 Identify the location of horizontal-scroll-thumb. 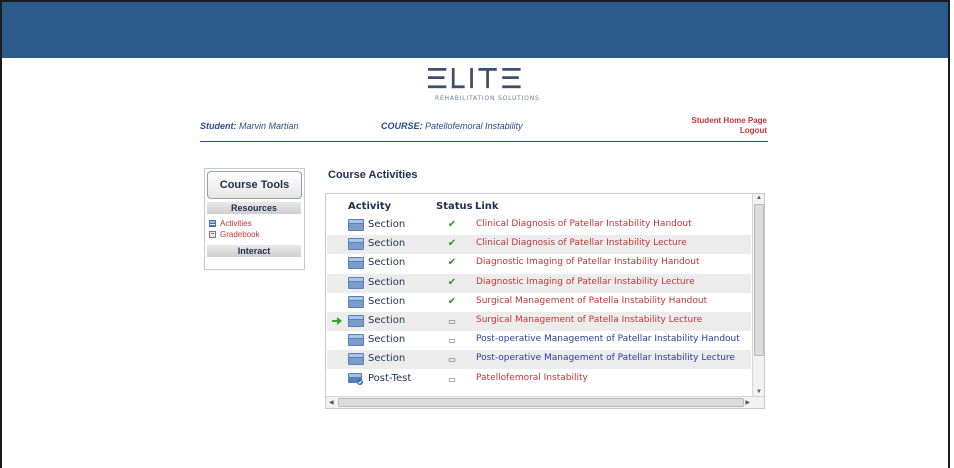
(541, 402).